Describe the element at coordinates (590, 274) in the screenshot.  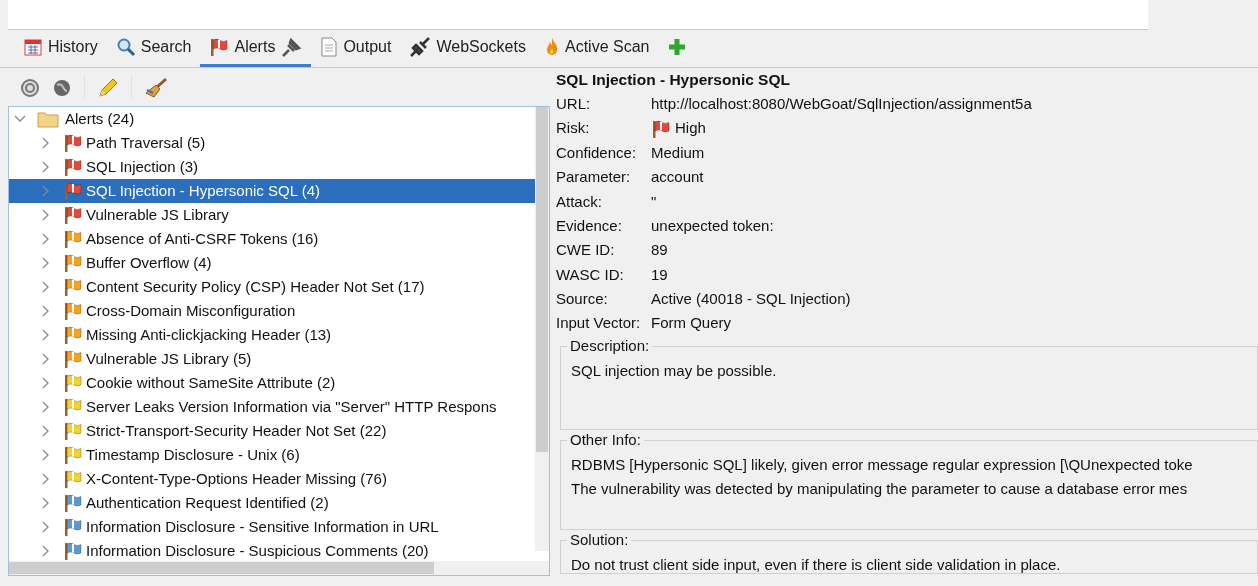
I see `field-label: WASC ID:` at that location.